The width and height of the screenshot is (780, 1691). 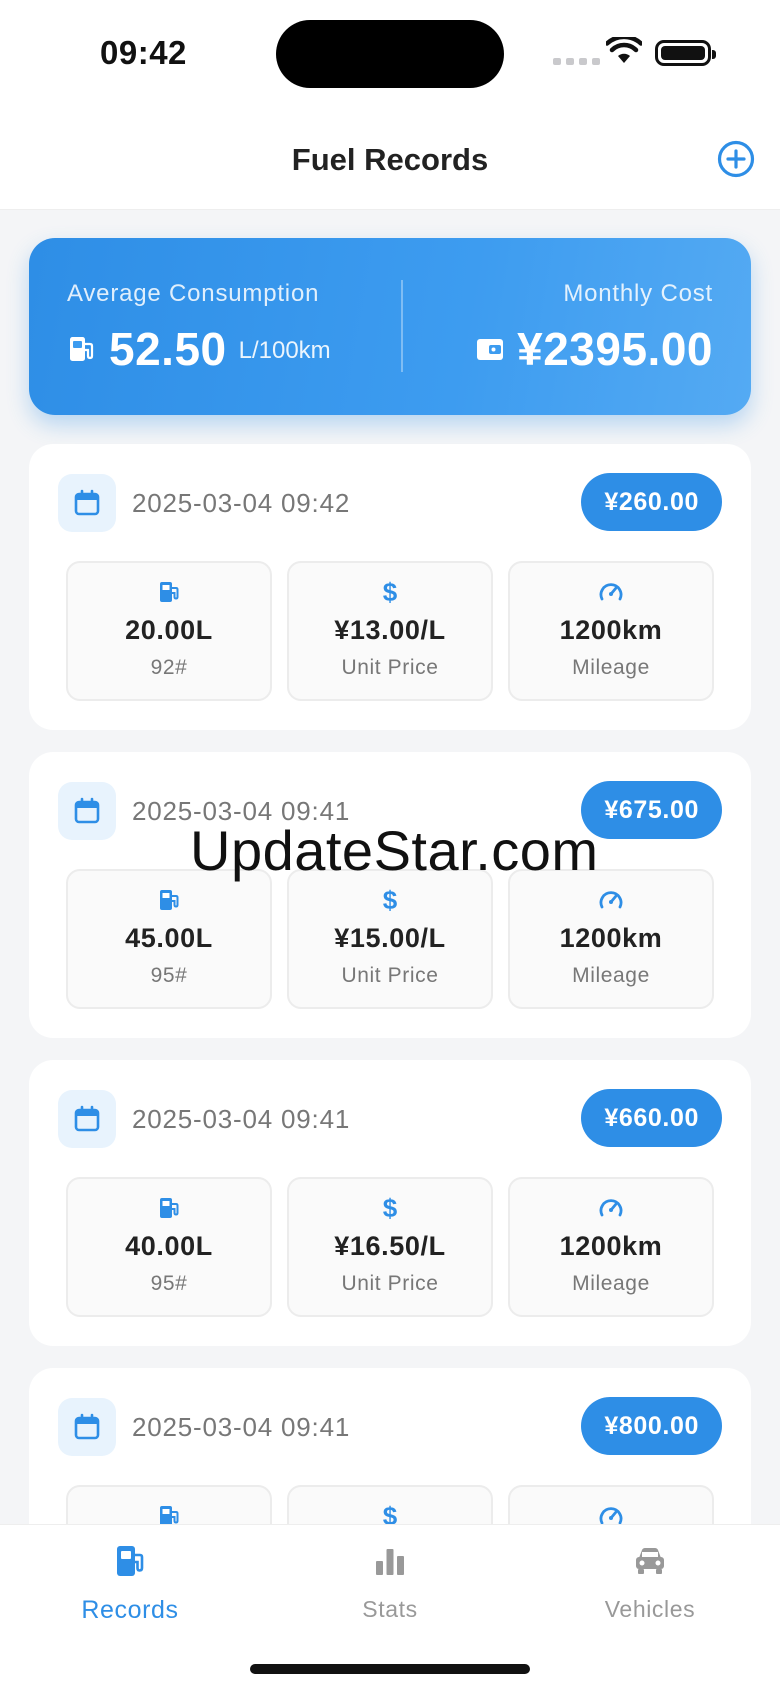 What do you see at coordinates (402, 326) in the screenshot?
I see `summary-divider` at bounding box center [402, 326].